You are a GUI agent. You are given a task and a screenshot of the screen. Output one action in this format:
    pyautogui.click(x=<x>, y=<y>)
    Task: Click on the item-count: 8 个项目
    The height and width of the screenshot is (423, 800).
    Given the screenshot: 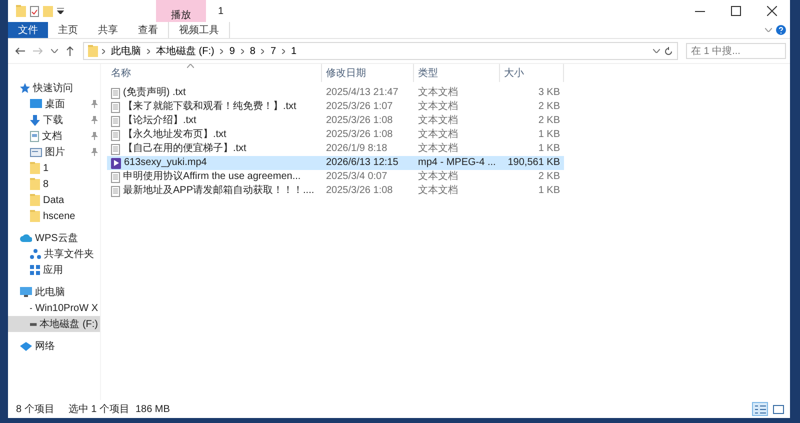 What is the action you would take?
    pyautogui.click(x=35, y=409)
    